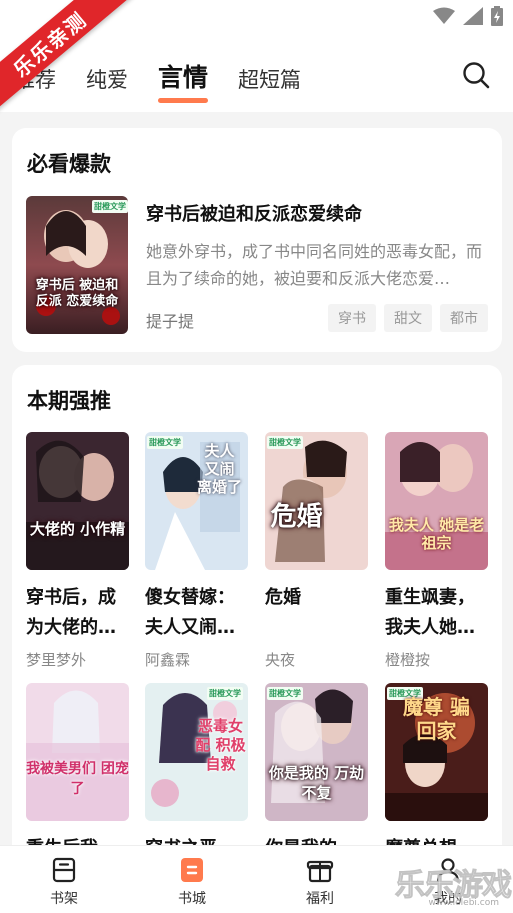  What do you see at coordinates (436, 719) in the screenshot?
I see `cover-title: 魔尊 骗回家` at bounding box center [436, 719].